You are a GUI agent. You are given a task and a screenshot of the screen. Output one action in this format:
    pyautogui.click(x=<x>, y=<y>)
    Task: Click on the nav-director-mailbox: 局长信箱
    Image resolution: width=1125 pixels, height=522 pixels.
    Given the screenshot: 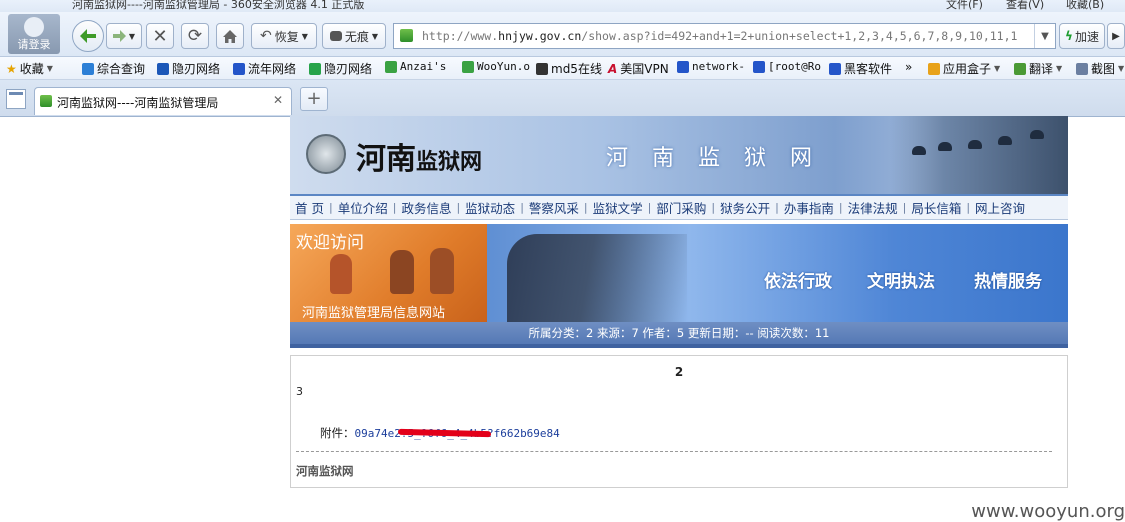 What is the action you would take?
    pyautogui.click(x=936, y=207)
    